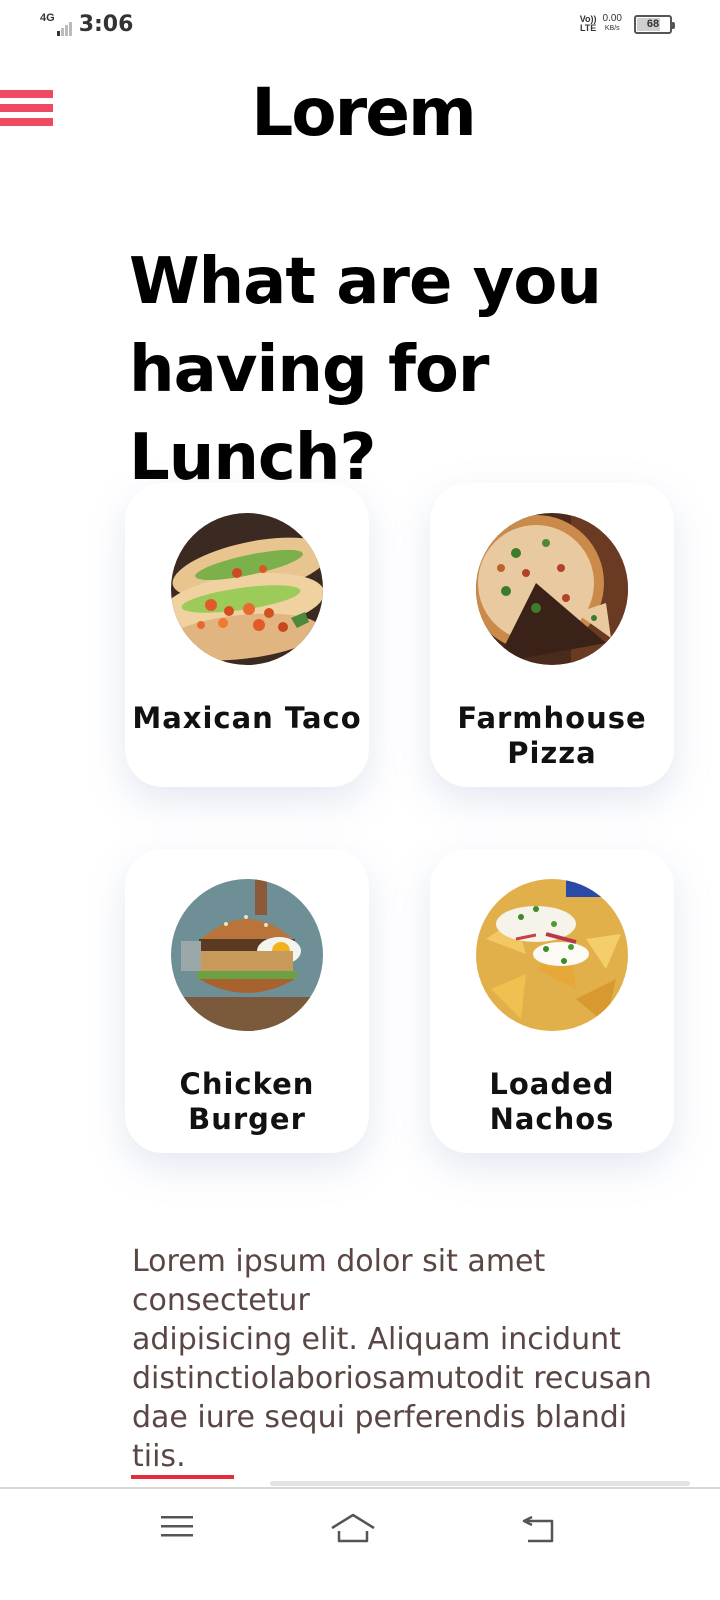 Image resolution: width=720 pixels, height=1600 pixels. I want to click on food-card-taco: Maxican Taco, so click(247, 635).